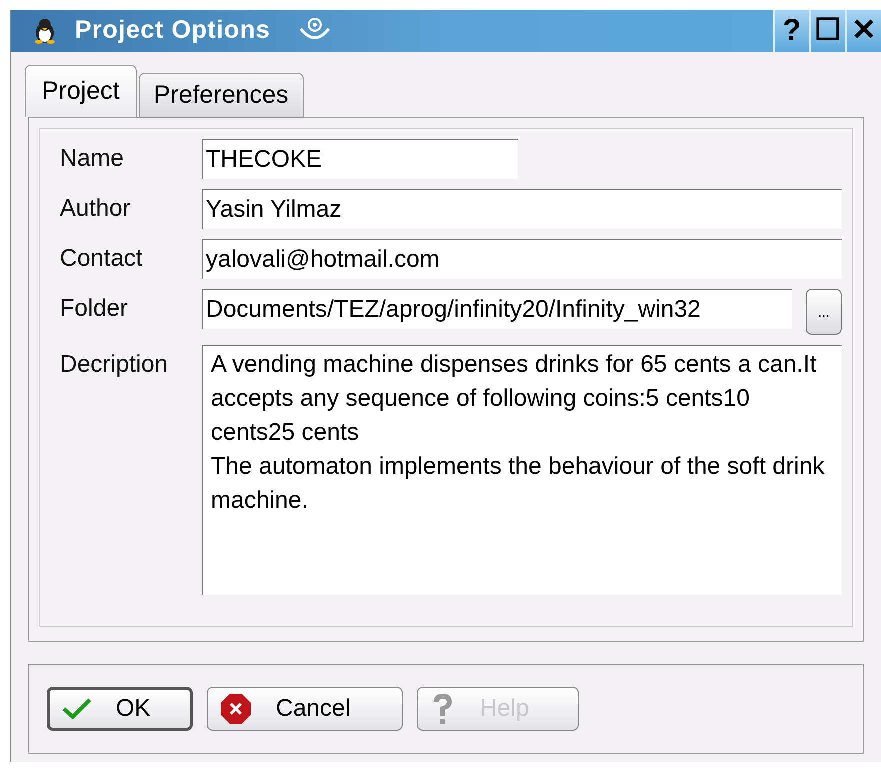 The height and width of the screenshot is (772, 881). What do you see at coordinates (221, 95) in the screenshot?
I see `tab: Preferences` at bounding box center [221, 95].